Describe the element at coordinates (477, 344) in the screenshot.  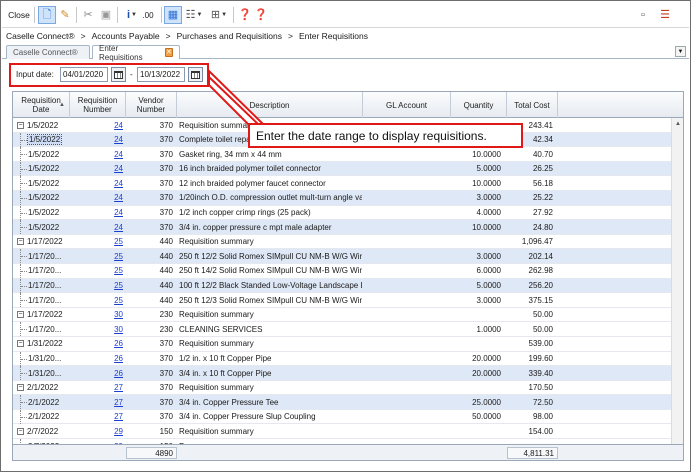
I see `quantity-cell` at that location.